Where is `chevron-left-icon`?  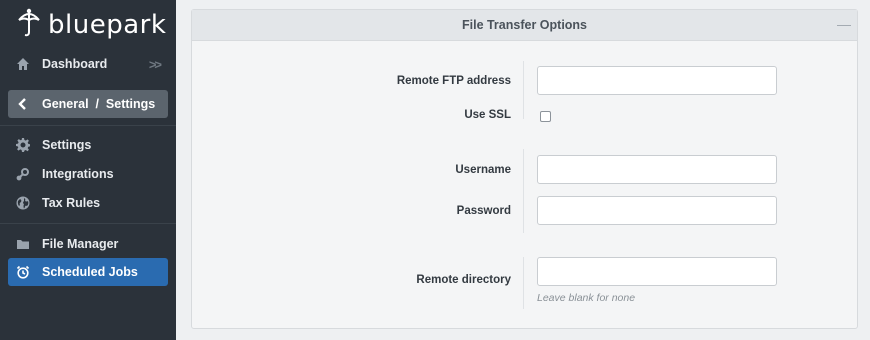 chevron-left-icon is located at coordinates (23, 104).